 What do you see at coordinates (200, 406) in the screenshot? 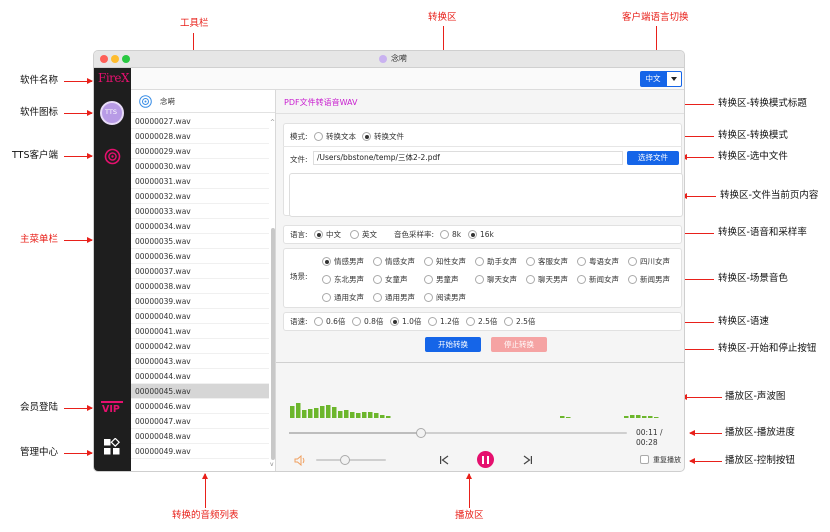
I see `file-list-item: 00000046.wav` at bounding box center [200, 406].